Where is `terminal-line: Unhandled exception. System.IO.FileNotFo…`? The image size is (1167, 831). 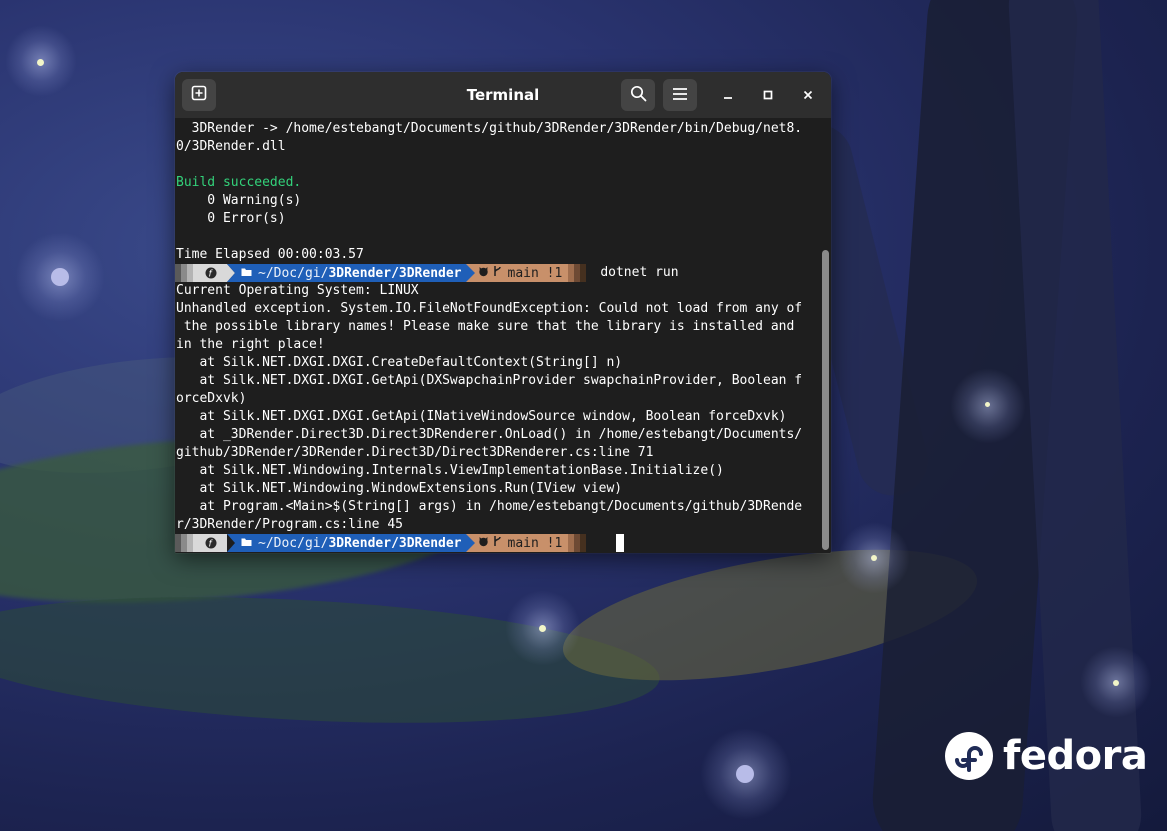 terminal-line: Unhandled exception. System.IO.FileNotFo… is located at coordinates (489, 308).